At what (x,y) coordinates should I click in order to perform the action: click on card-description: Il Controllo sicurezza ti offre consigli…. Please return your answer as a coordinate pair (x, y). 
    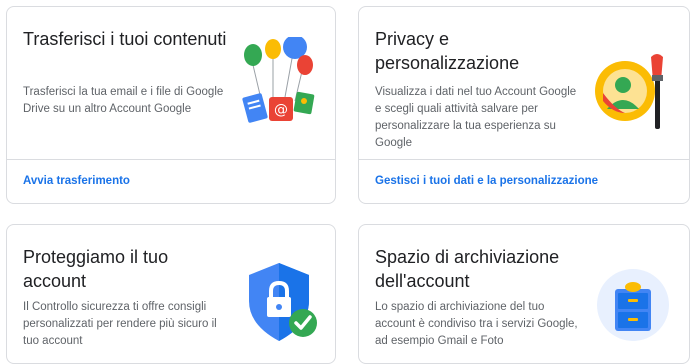
    Looking at the image, I should click on (120, 324).